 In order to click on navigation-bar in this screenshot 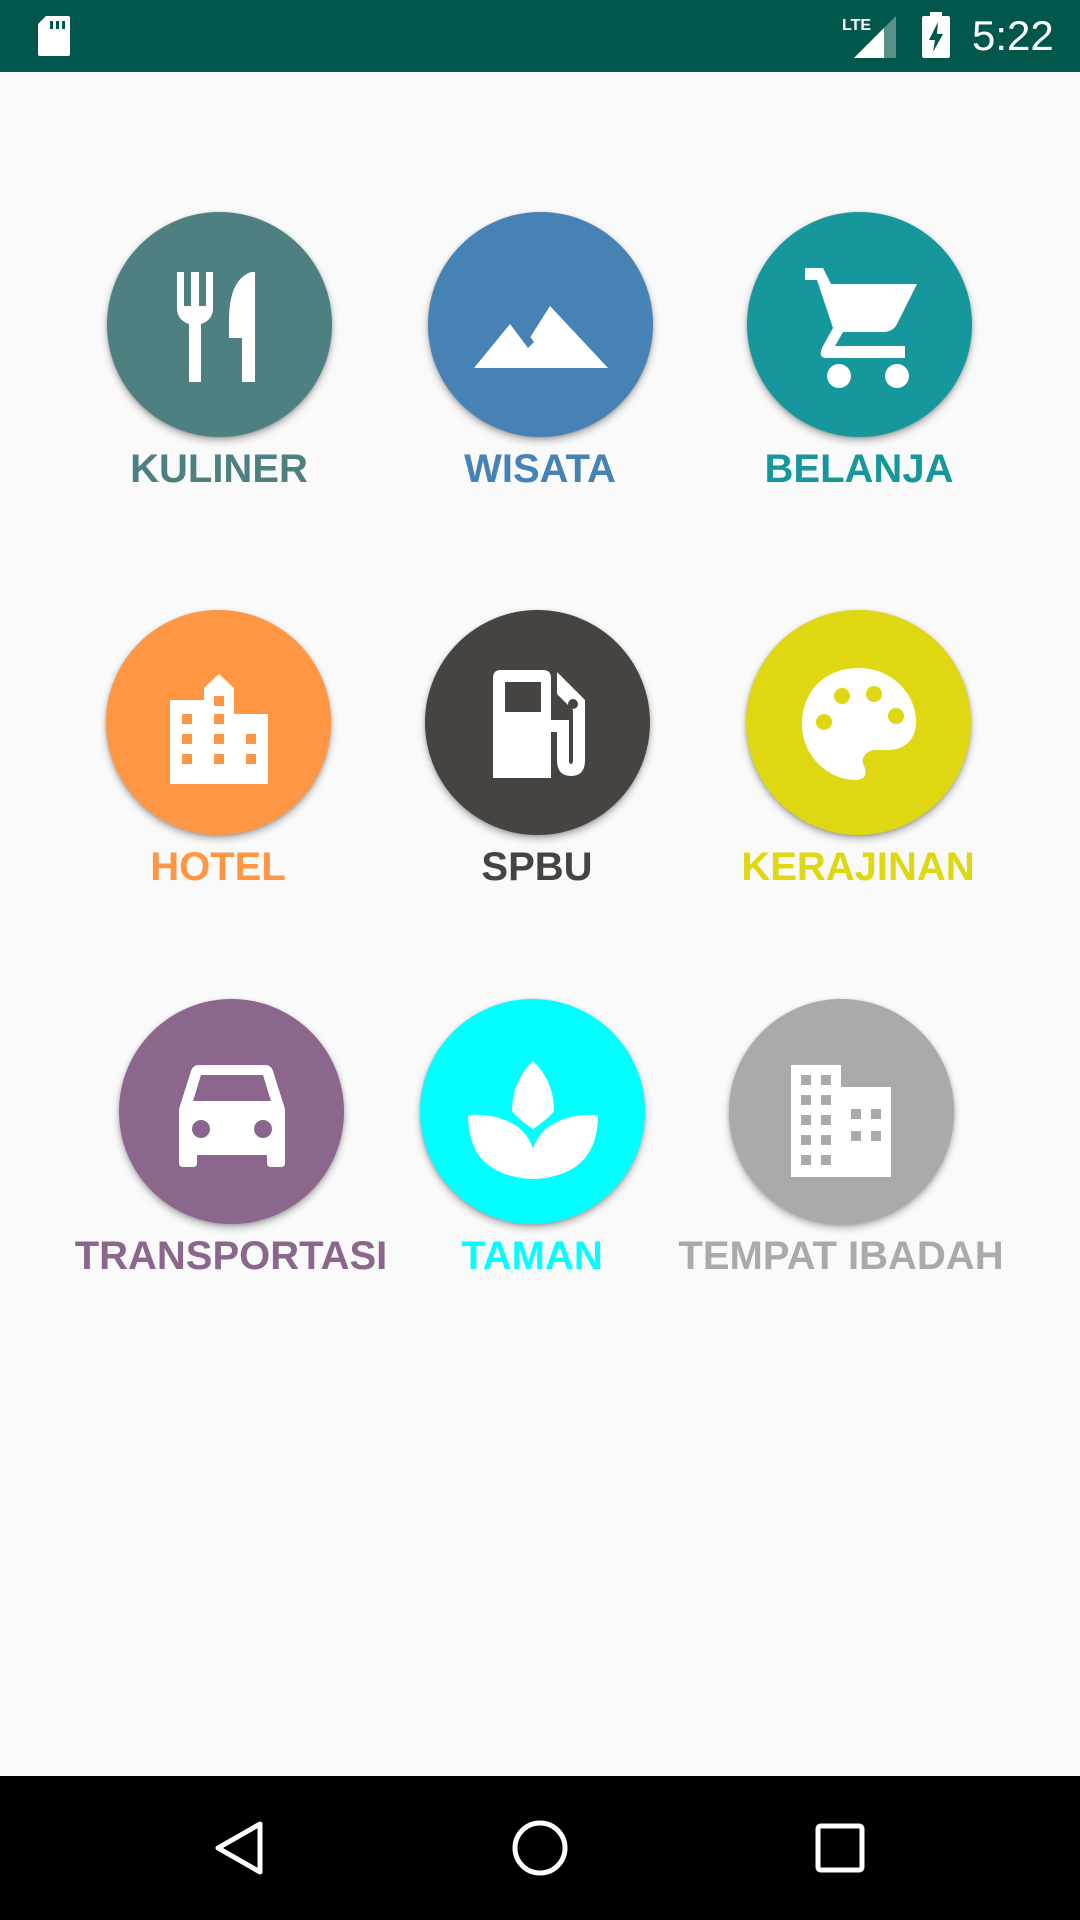, I will do `click(540, 1848)`.